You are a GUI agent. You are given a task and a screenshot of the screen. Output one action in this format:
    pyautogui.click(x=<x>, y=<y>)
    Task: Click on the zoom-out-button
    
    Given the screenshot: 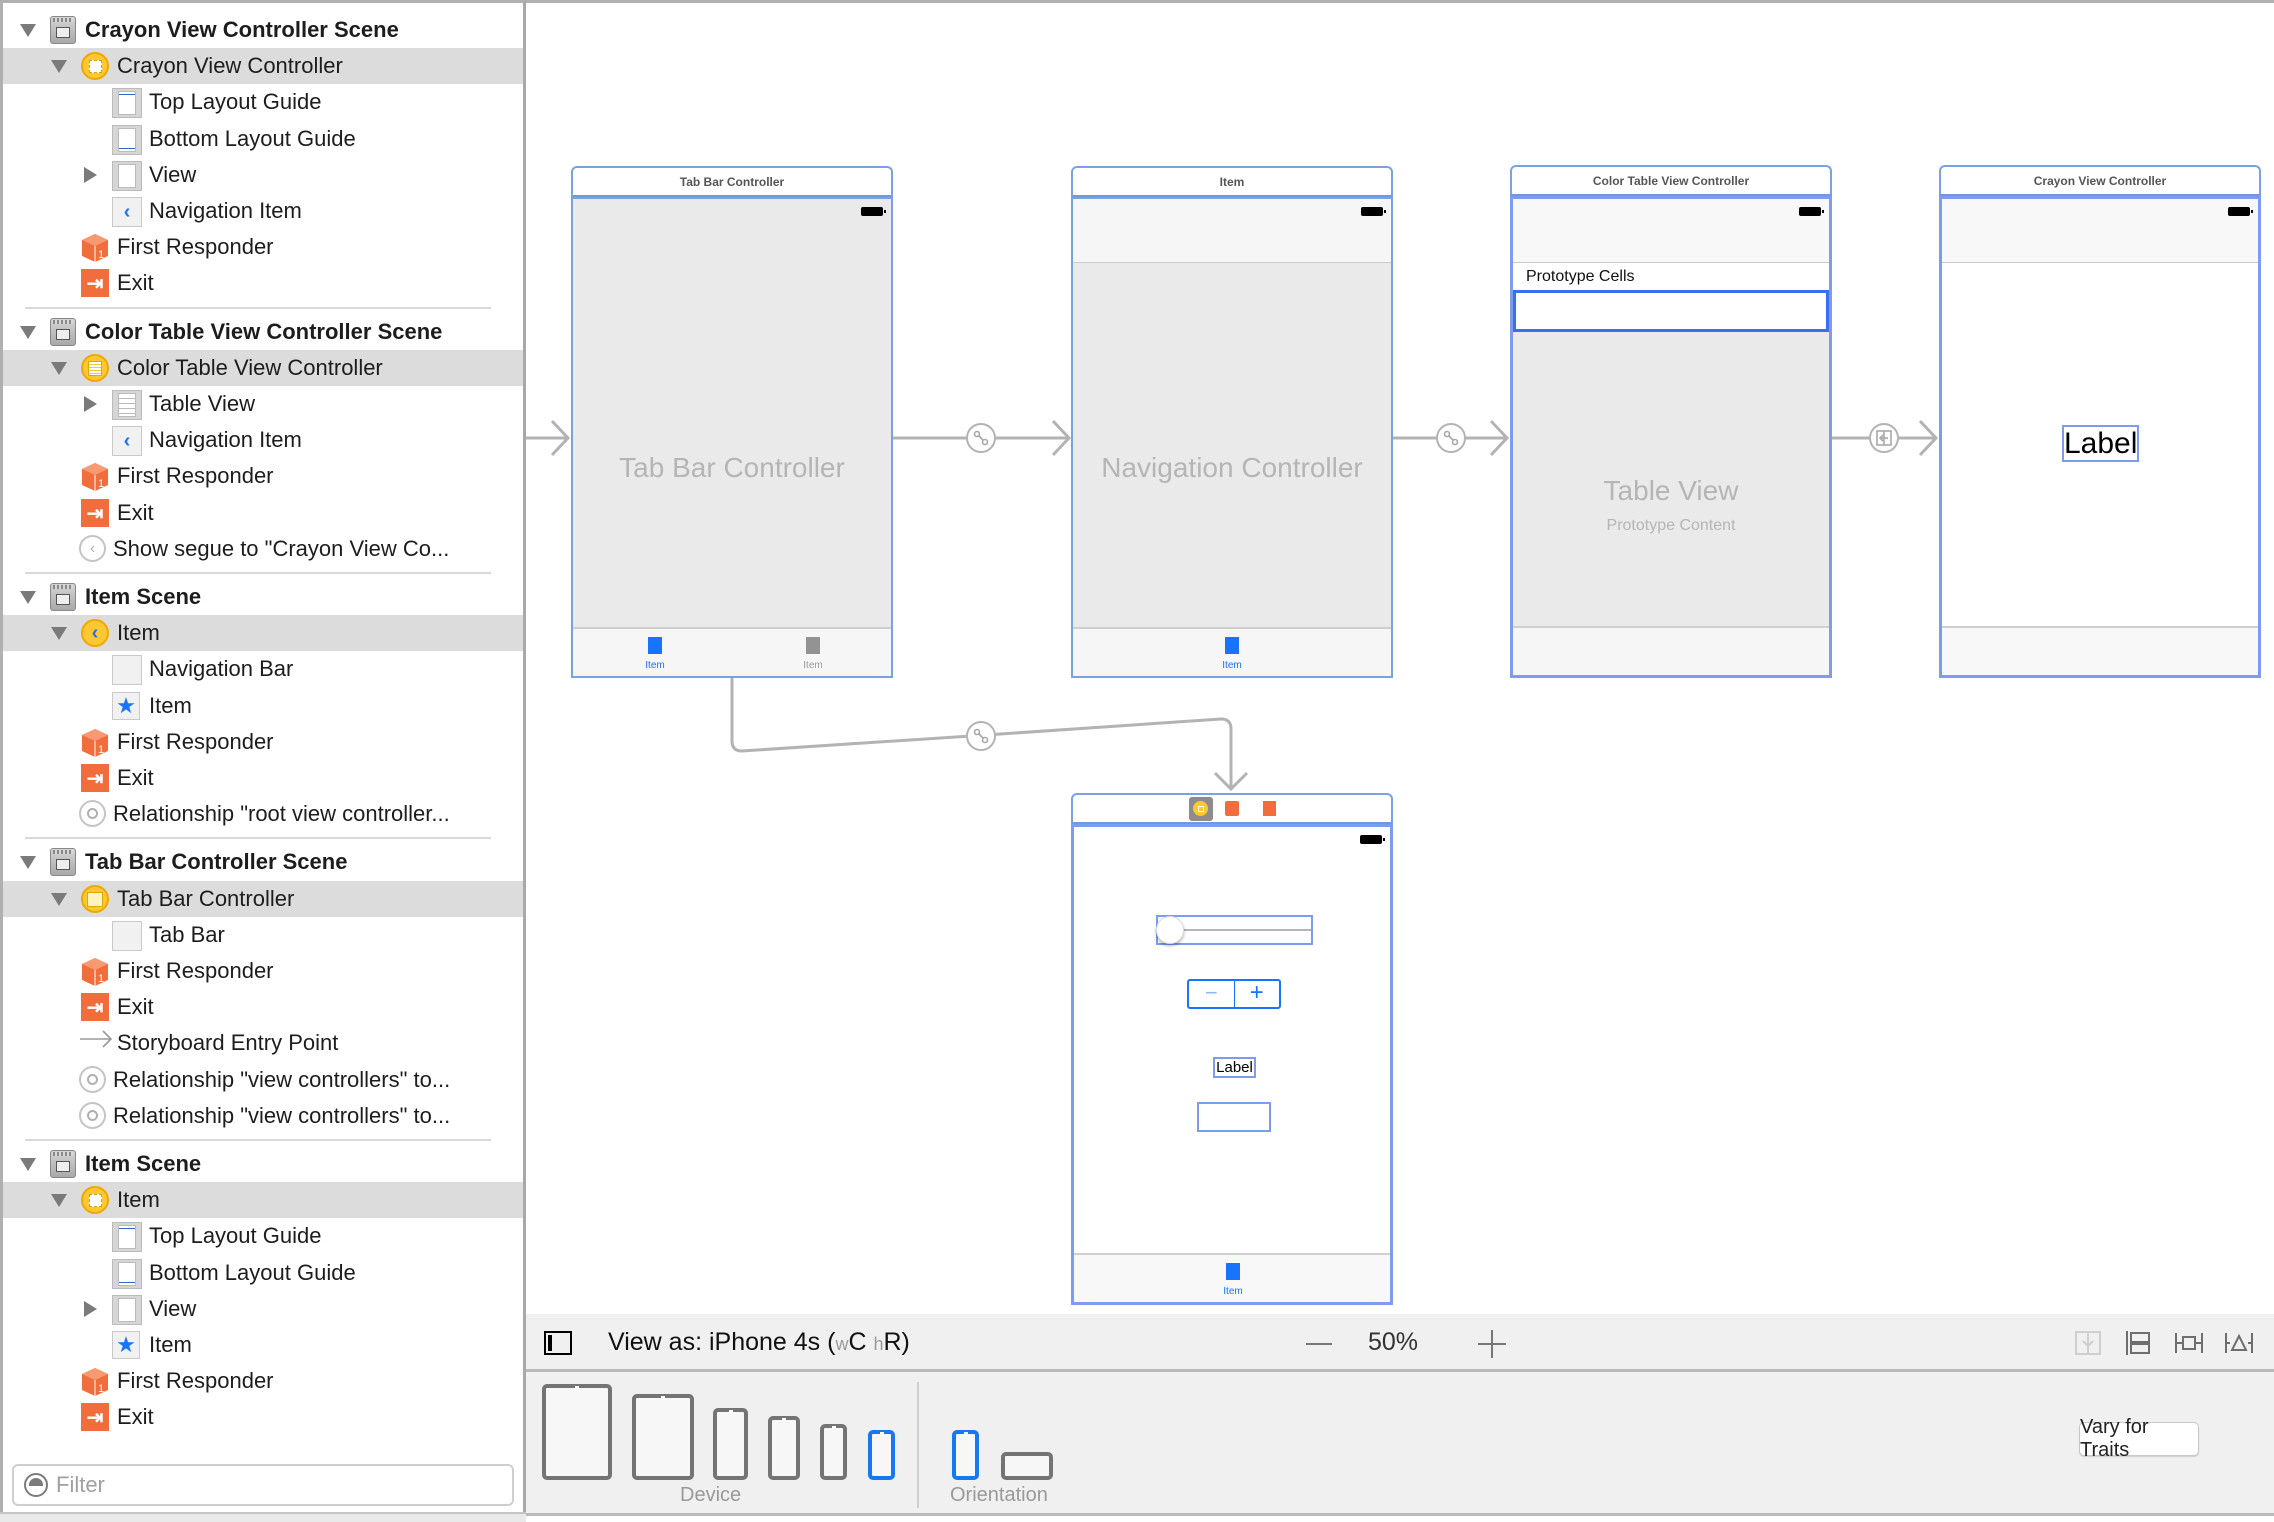 What is the action you would take?
    pyautogui.click(x=1319, y=1344)
    